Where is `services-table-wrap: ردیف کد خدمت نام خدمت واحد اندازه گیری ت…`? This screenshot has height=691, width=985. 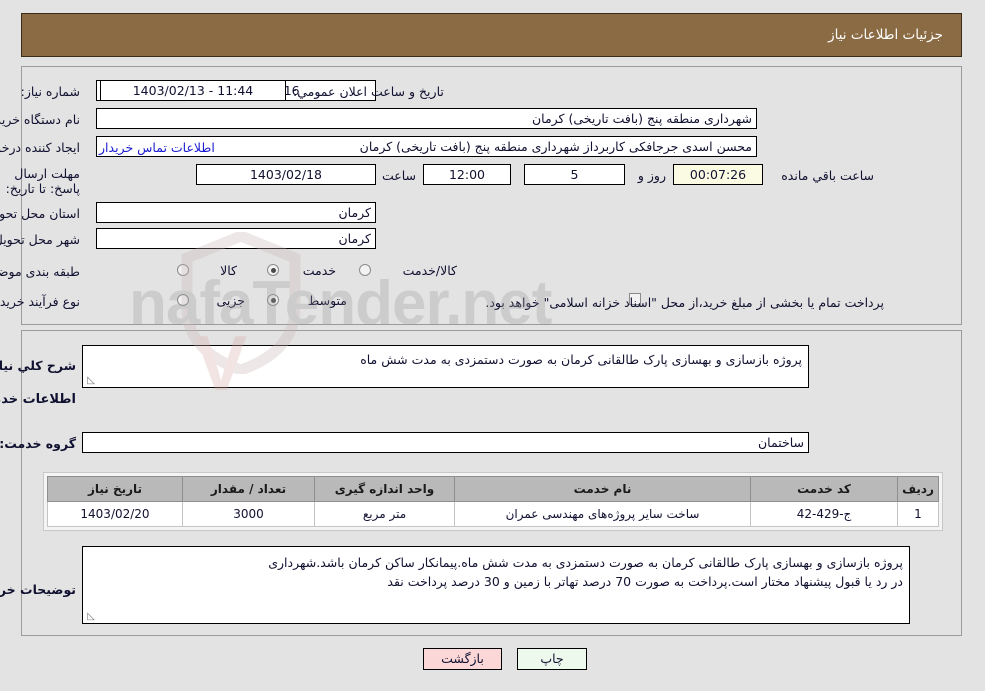
services-table-wrap: ردیف کد خدمت نام خدمت واحد اندازه گیری ت… is located at coordinates (494, 501).